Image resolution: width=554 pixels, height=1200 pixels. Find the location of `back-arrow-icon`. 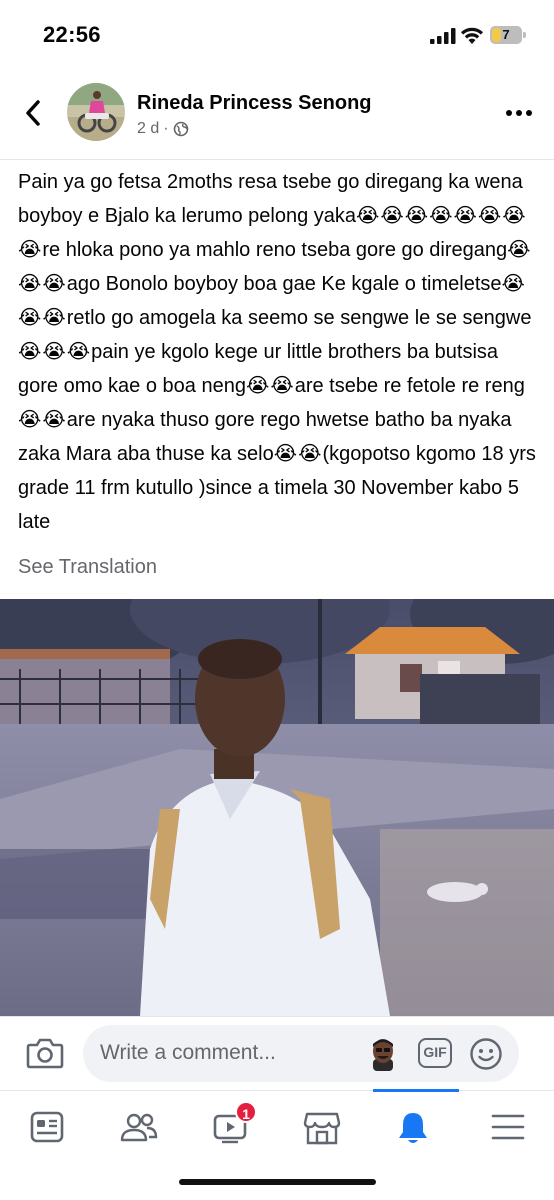

back-arrow-icon is located at coordinates (34, 113).